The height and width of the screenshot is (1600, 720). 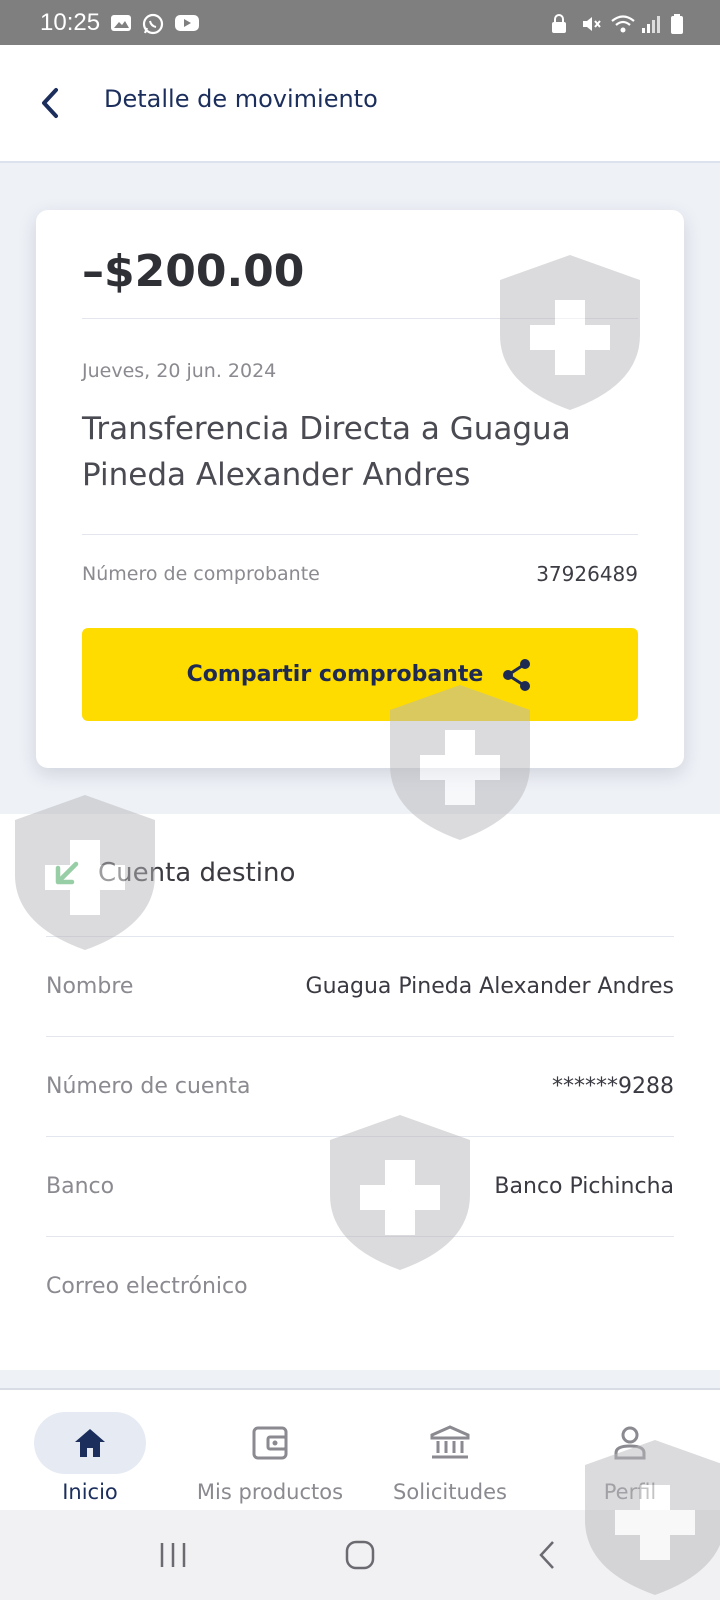 I want to click on destination-title: Cuenta destino, so click(x=197, y=873).